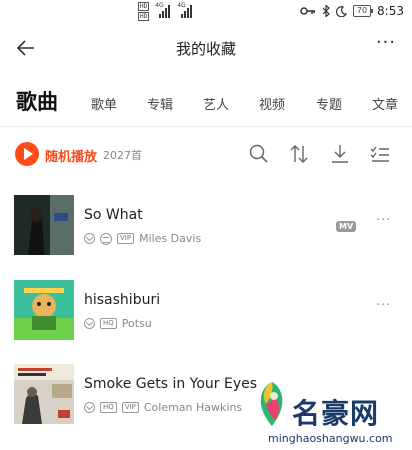  Describe the element at coordinates (206, 154) in the screenshot. I see `playlist-toolbar: 随机播放 2027首` at that location.